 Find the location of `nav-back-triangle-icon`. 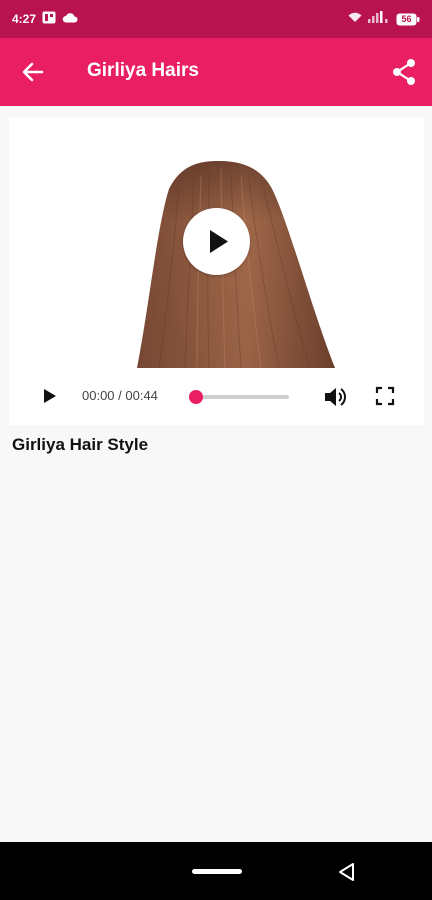

nav-back-triangle-icon is located at coordinates (347, 872).